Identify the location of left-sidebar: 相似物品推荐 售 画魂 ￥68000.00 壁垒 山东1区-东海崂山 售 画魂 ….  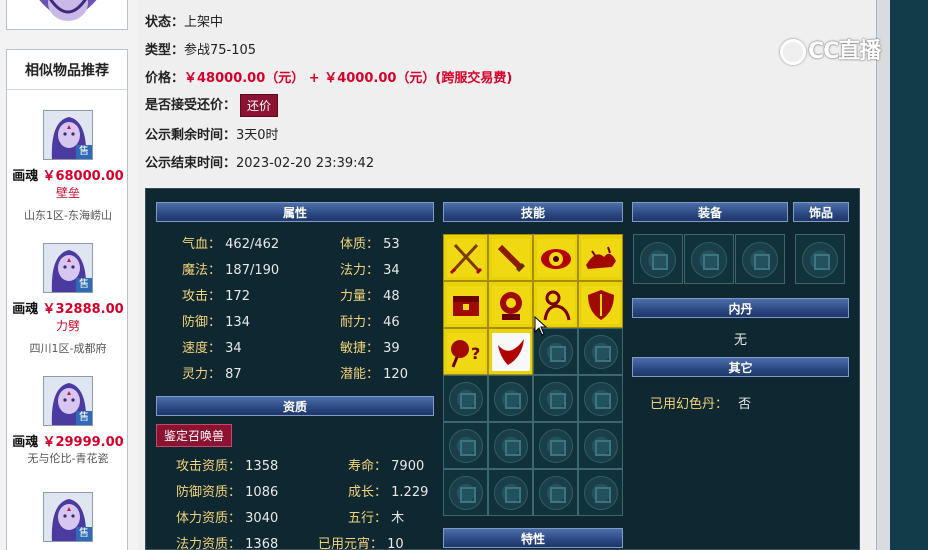
(69, 275).